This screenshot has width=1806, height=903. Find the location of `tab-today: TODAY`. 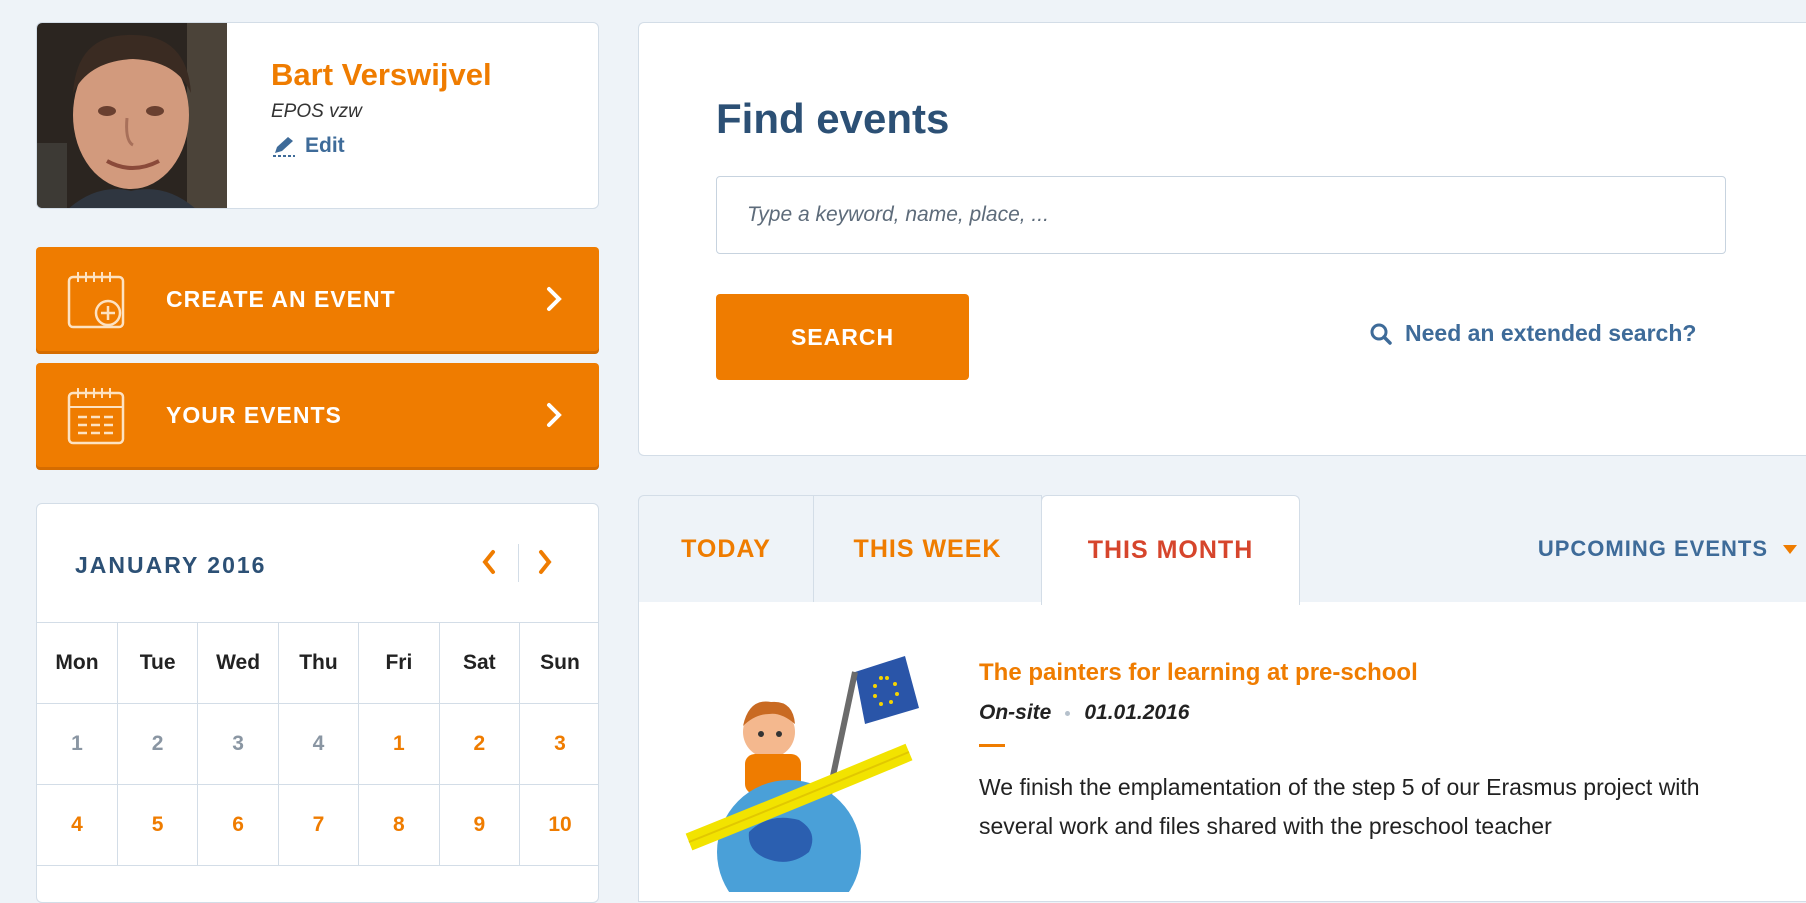

tab-today: TODAY is located at coordinates (726, 549).